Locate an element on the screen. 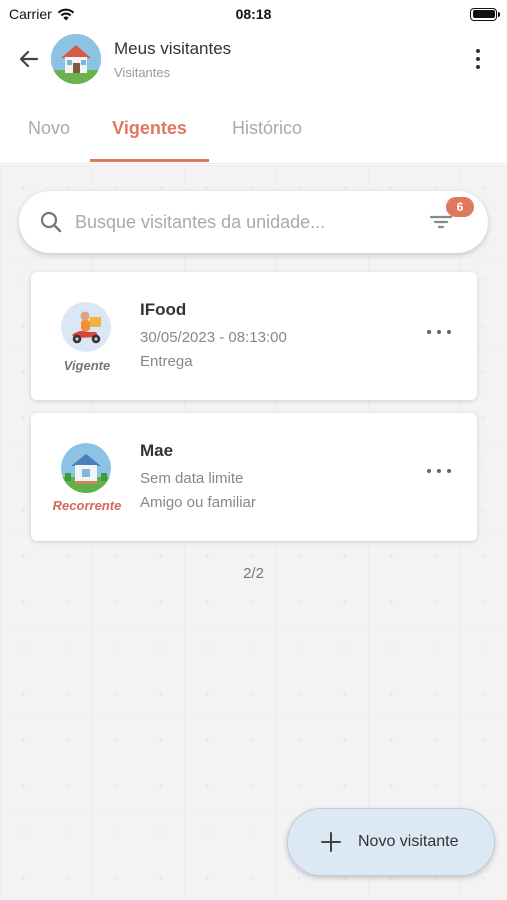 The width and height of the screenshot is (507, 900). arrow-left-icon is located at coordinates (29, 59).